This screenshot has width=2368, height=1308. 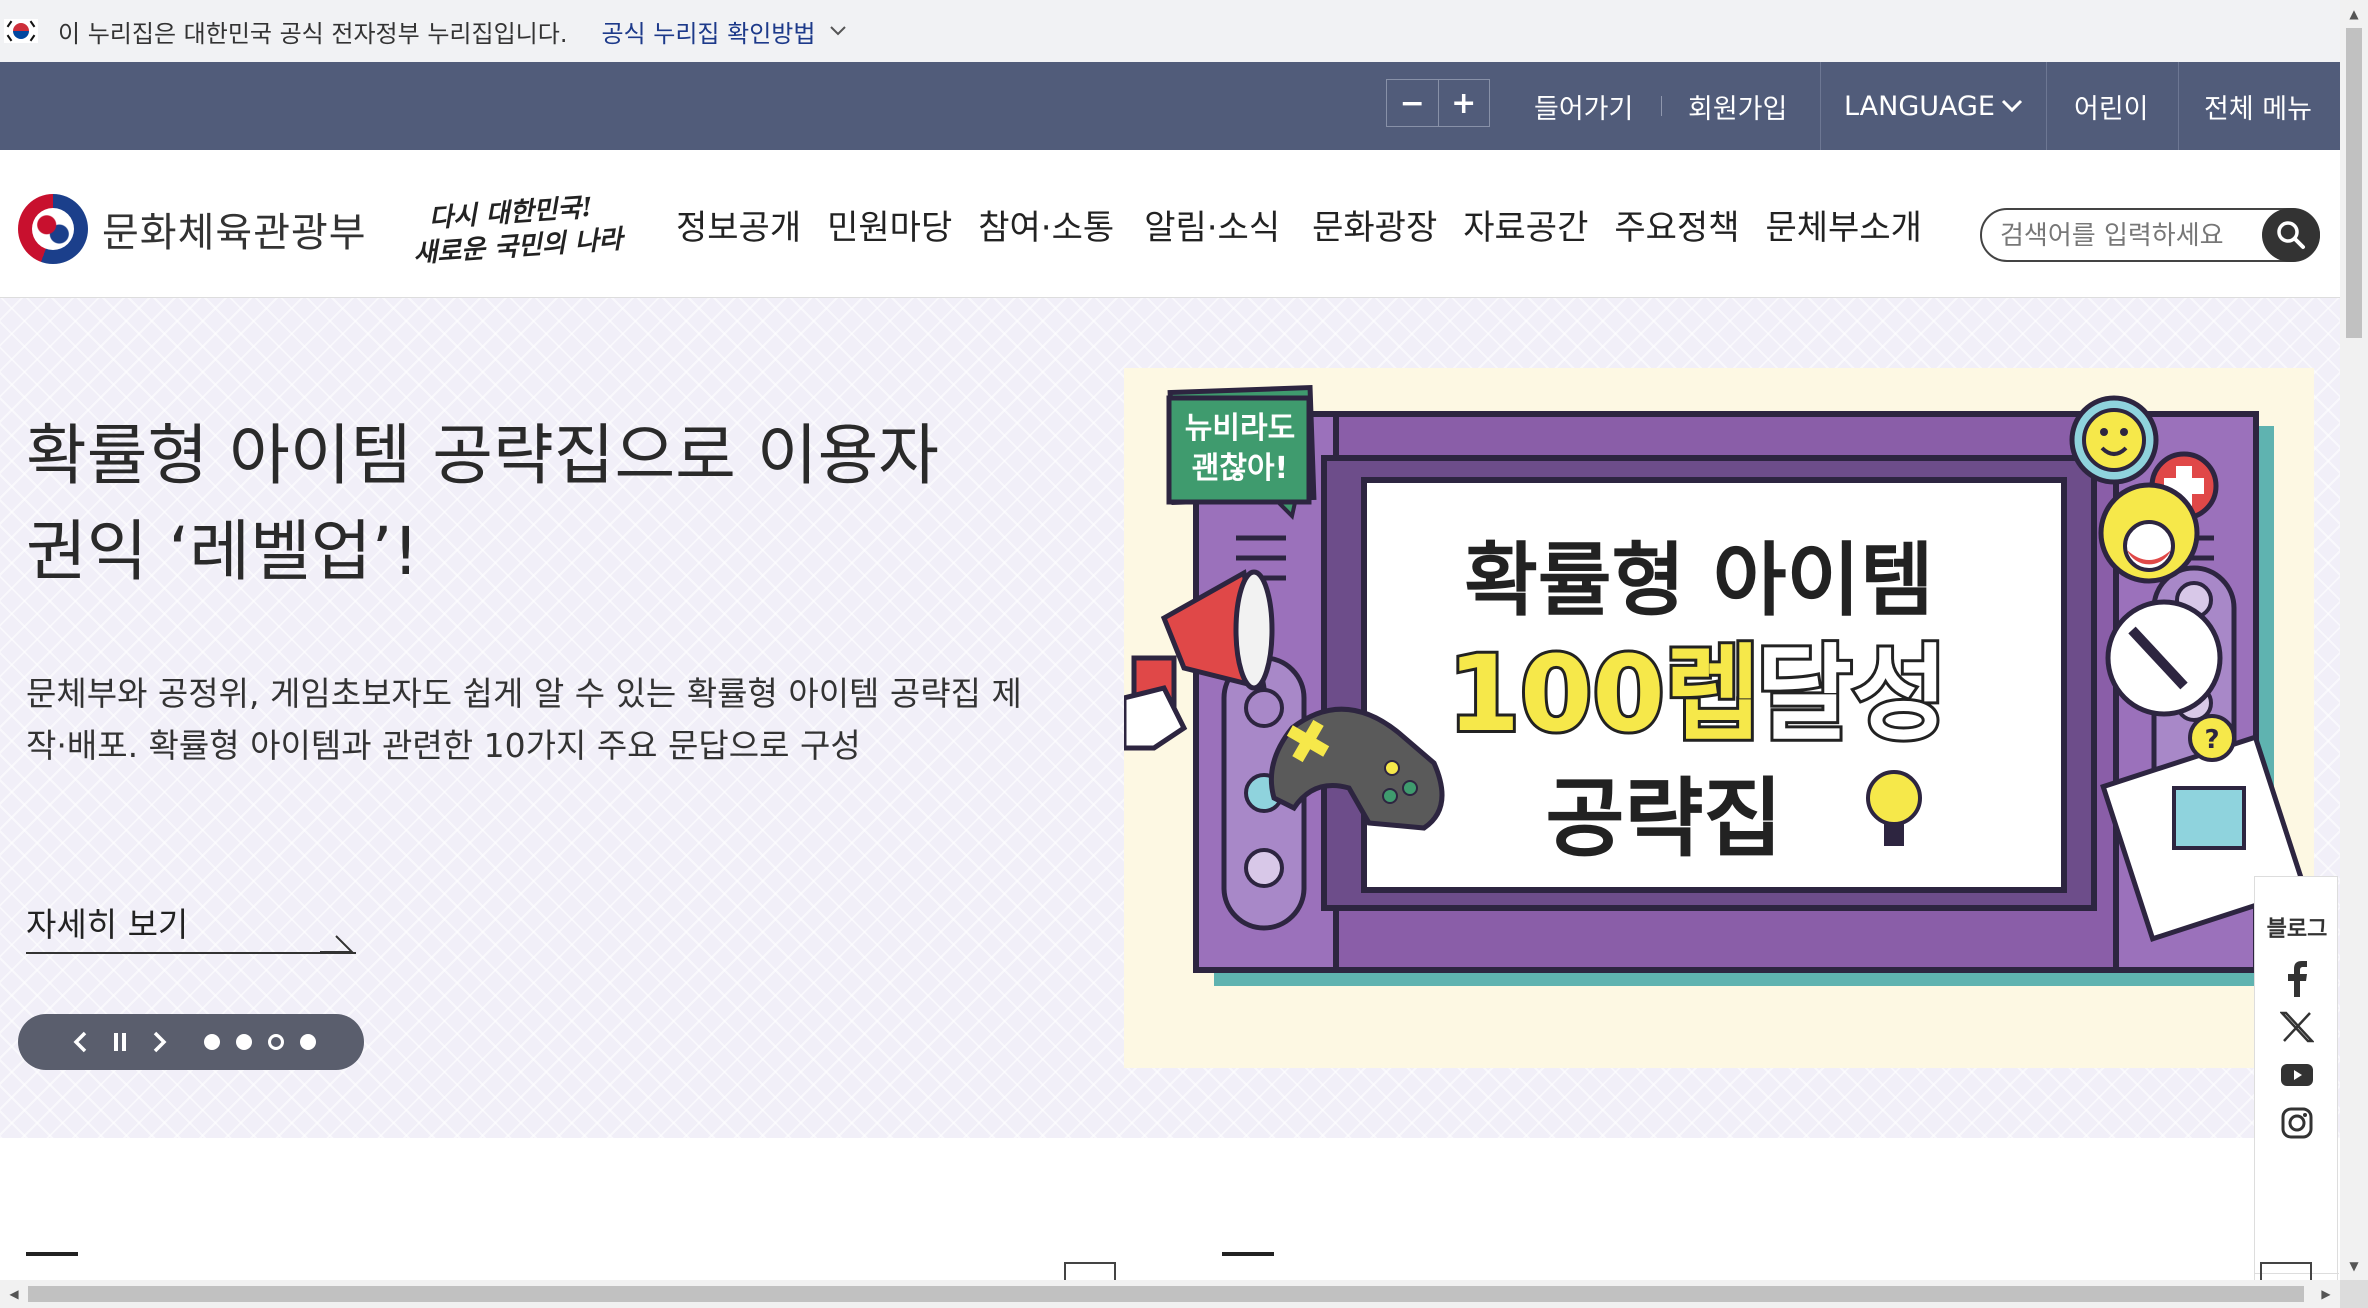 What do you see at coordinates (191, 1042) in the screenshot?
I see `slider-controls` at bounding box center [191, 1042].